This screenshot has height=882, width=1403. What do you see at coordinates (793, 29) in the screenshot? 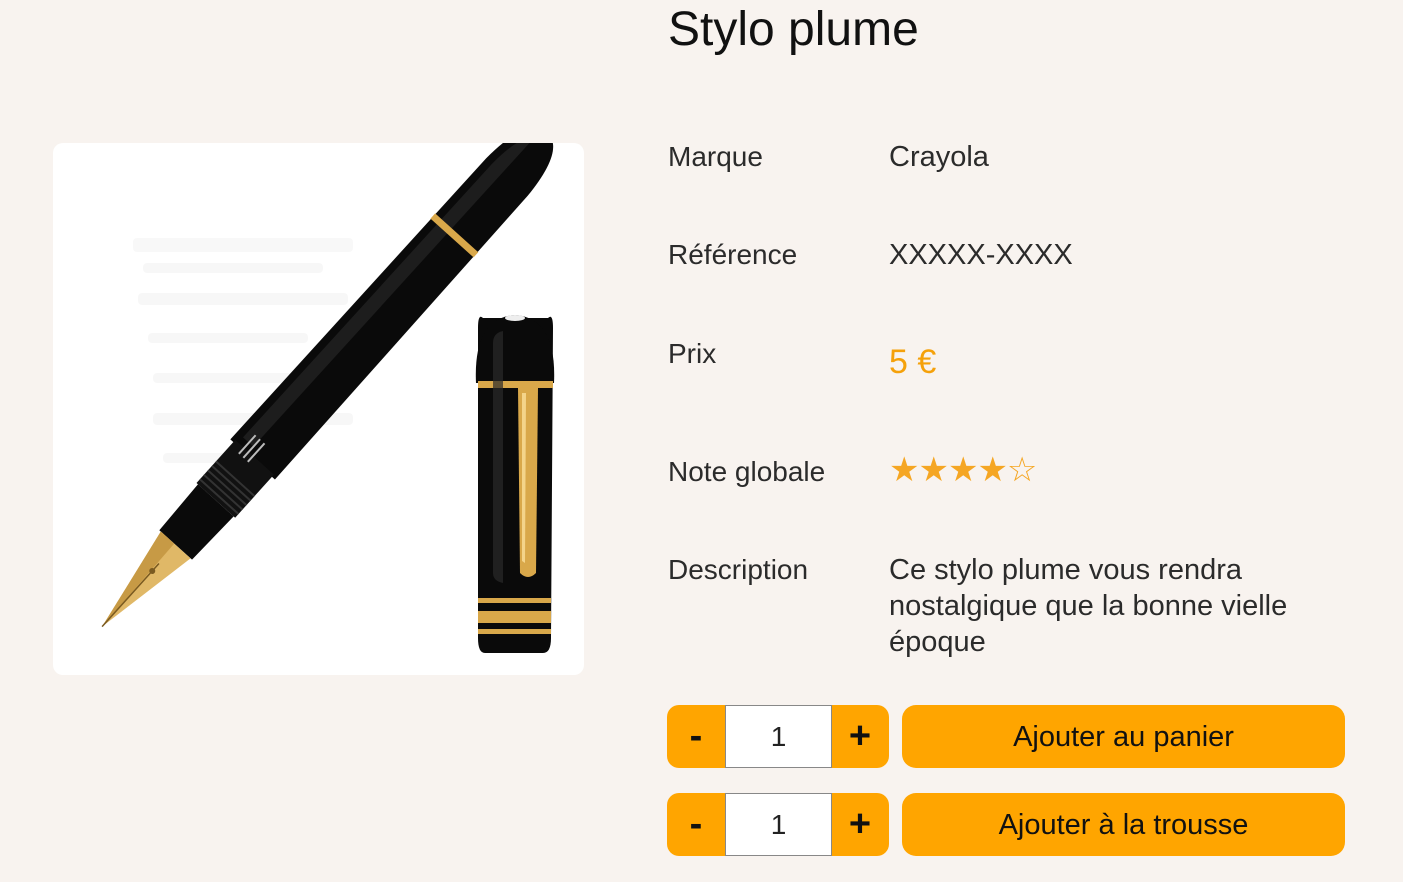
I see `page-title: Stylo plume` at bounding box center [793, 29].